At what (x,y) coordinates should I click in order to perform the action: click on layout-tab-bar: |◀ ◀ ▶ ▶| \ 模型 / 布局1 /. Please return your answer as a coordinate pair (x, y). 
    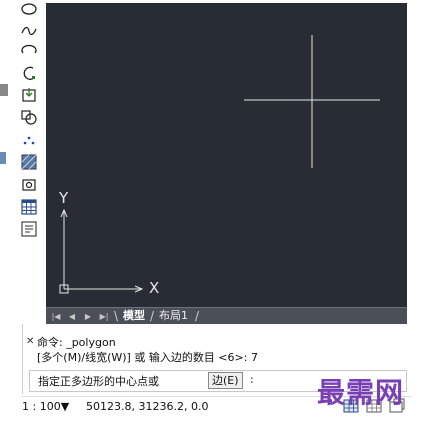
    Looking at the image, I should click on (226, 315).